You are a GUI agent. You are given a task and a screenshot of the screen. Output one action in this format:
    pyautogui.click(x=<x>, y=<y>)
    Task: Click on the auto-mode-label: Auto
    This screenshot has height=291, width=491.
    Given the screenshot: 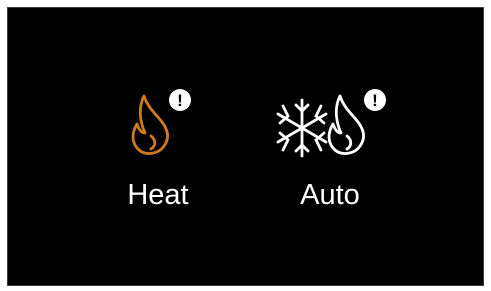 What is the action you would take?
    pyautogui.click(x=330, y=195)
    